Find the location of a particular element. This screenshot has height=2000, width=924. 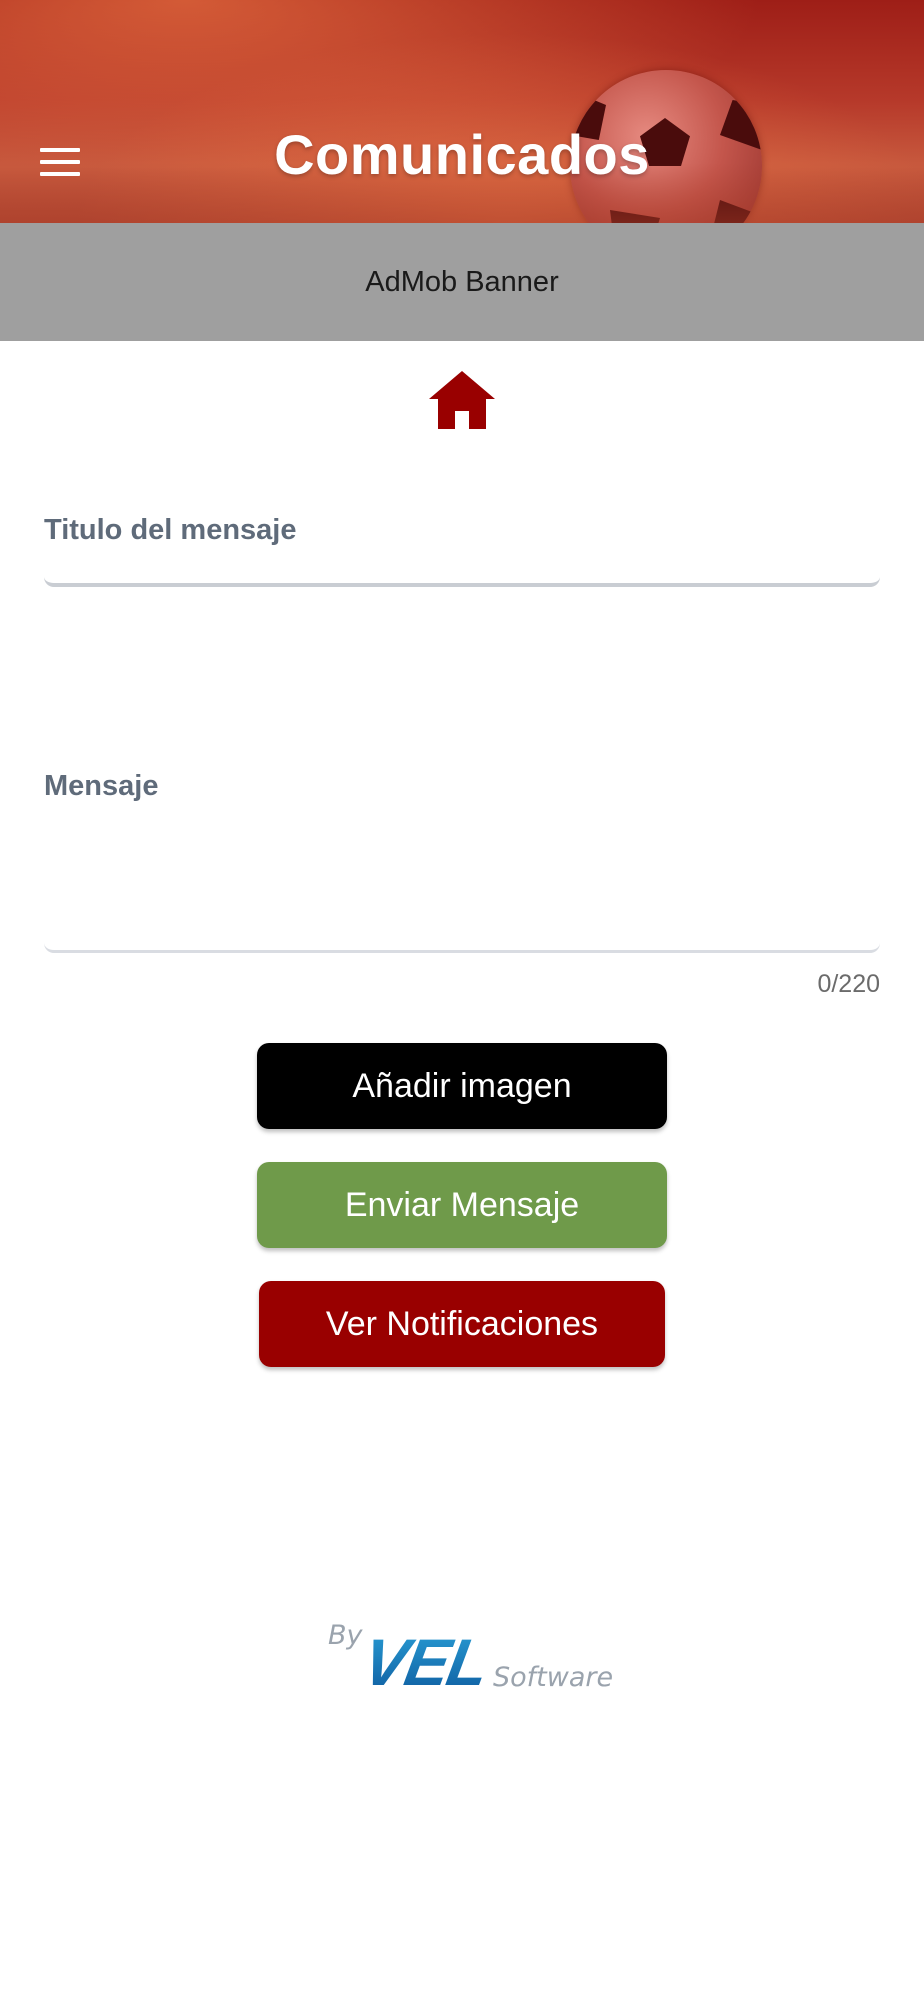

home-icon is located at coordinates (462, 400).